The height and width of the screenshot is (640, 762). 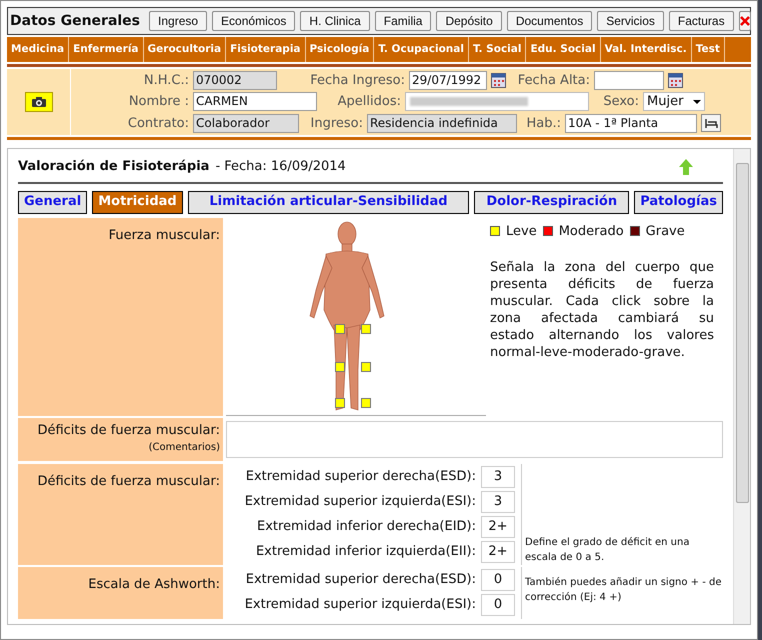 What do you see at coordinates (246, 123) in the screenshot?
I see `contract-field: Colaborador` at bounding box center [246, 123].